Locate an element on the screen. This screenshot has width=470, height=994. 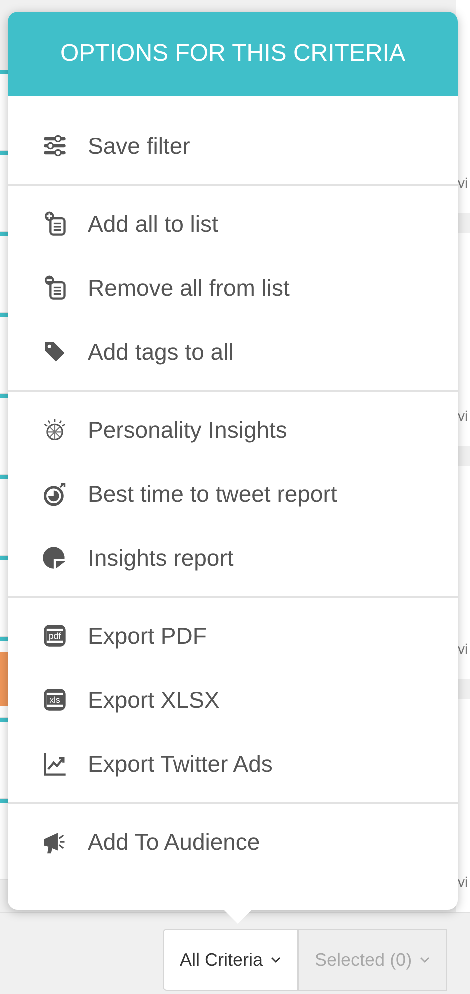
timer-icon is located at coordinates (55, 494).